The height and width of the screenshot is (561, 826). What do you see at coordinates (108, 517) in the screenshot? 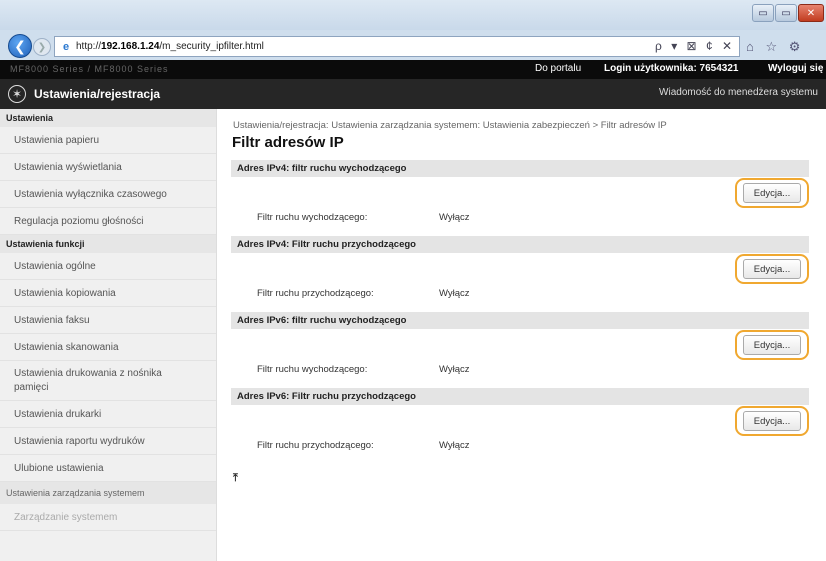
I see `sidebar-item-system-management: Zarządzanie systemem` at bounding box center [108, 517].